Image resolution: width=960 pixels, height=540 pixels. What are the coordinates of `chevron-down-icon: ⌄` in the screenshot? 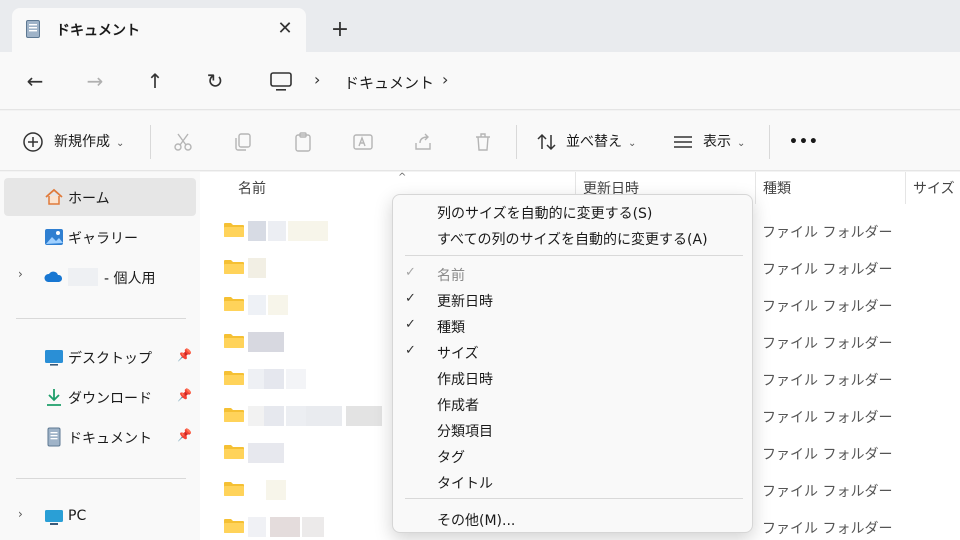 It's located at (120, 143).